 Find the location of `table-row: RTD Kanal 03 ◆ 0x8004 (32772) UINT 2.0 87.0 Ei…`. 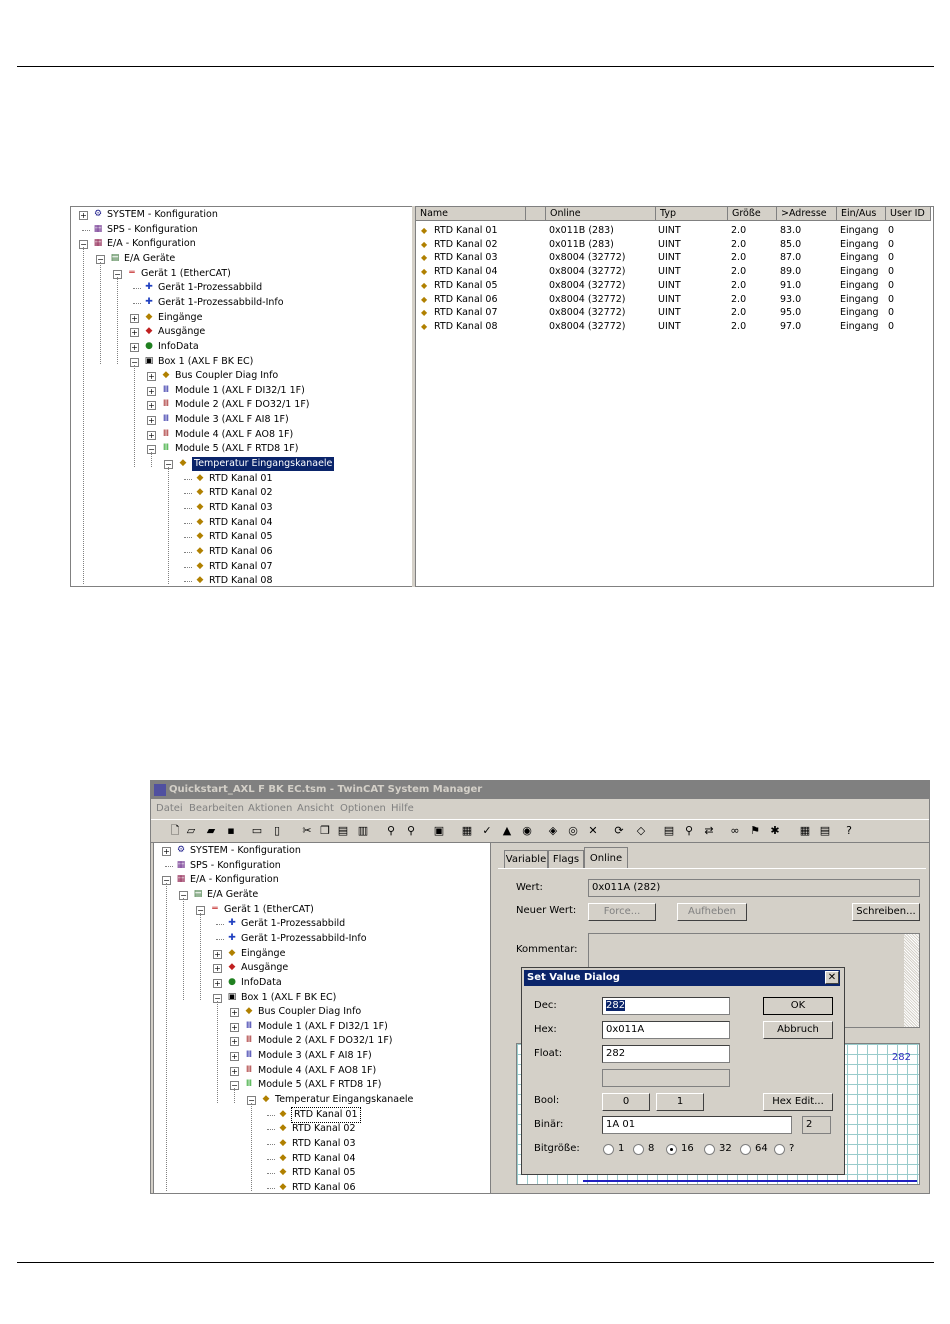

table-row: RTD Kanal 03 ◆ 0x8004 (32772) UINT 2.0 87.0 Ei… is located at coordinates (674, 258).